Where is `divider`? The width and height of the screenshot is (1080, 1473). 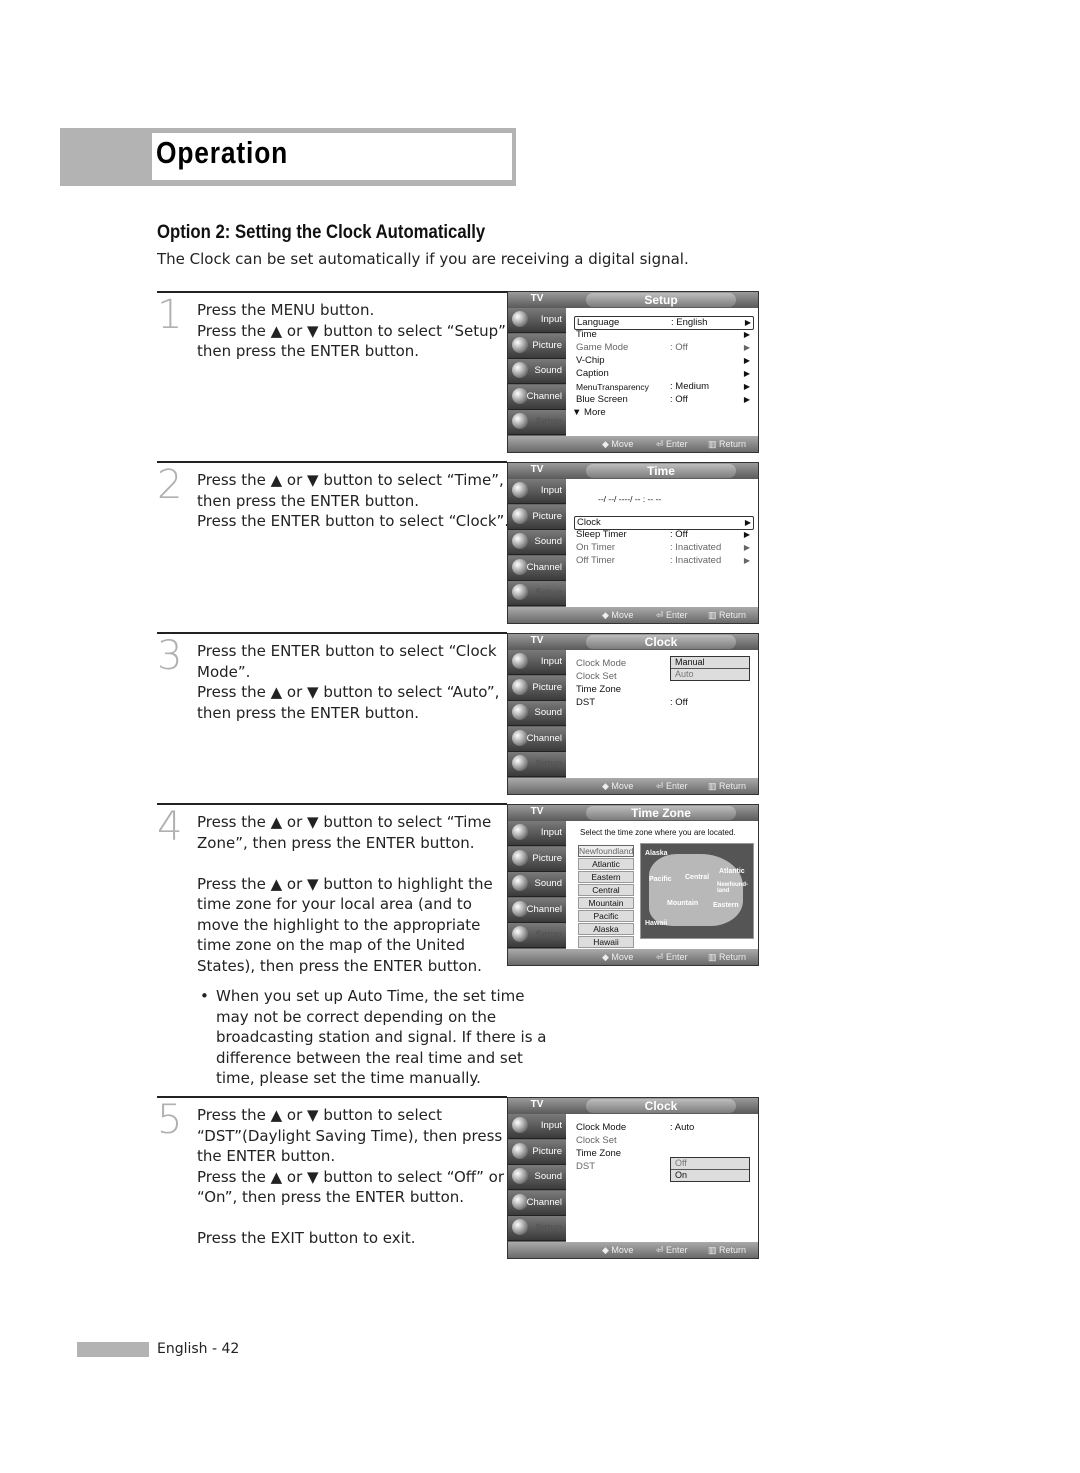 divider is located at coordinates (332, 804).